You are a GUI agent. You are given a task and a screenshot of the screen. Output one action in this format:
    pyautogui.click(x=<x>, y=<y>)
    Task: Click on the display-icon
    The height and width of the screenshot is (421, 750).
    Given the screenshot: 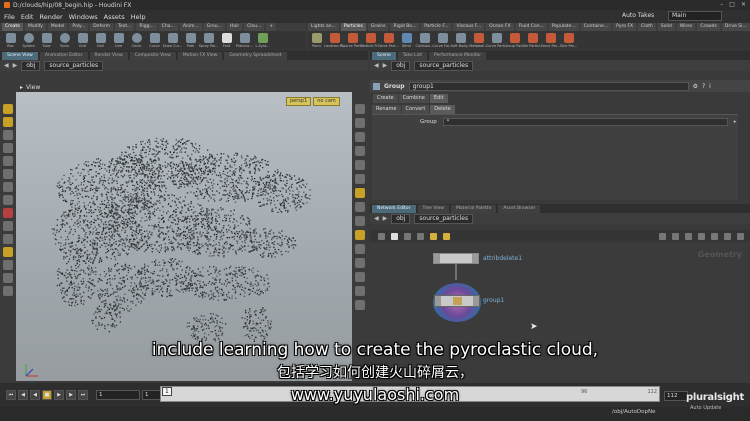 What is the action you would take?
    pyautogui.click(x=360, y=123)
    